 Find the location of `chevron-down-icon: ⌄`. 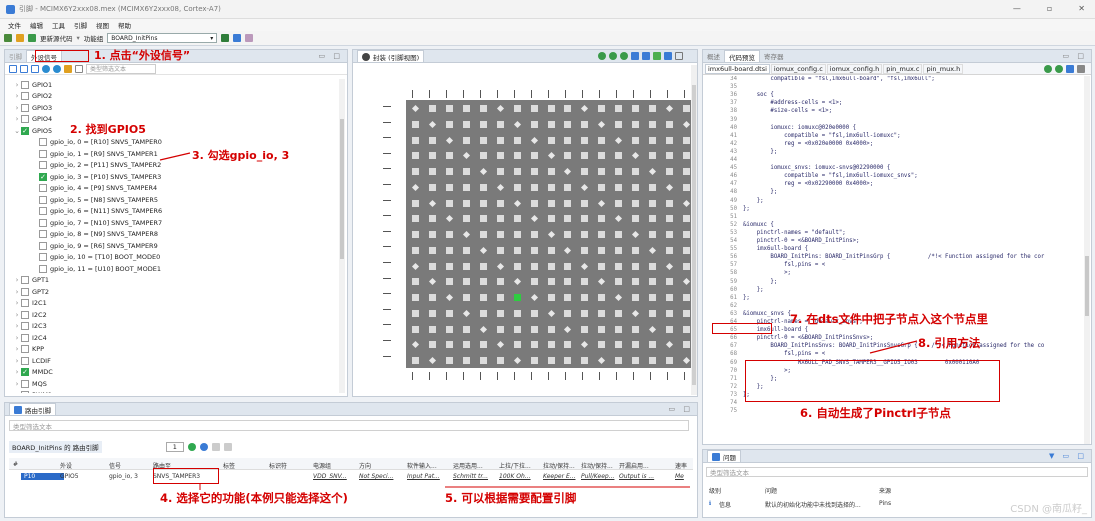

chevron-down-icon: ⌄ is located at coordinates (17, 131).